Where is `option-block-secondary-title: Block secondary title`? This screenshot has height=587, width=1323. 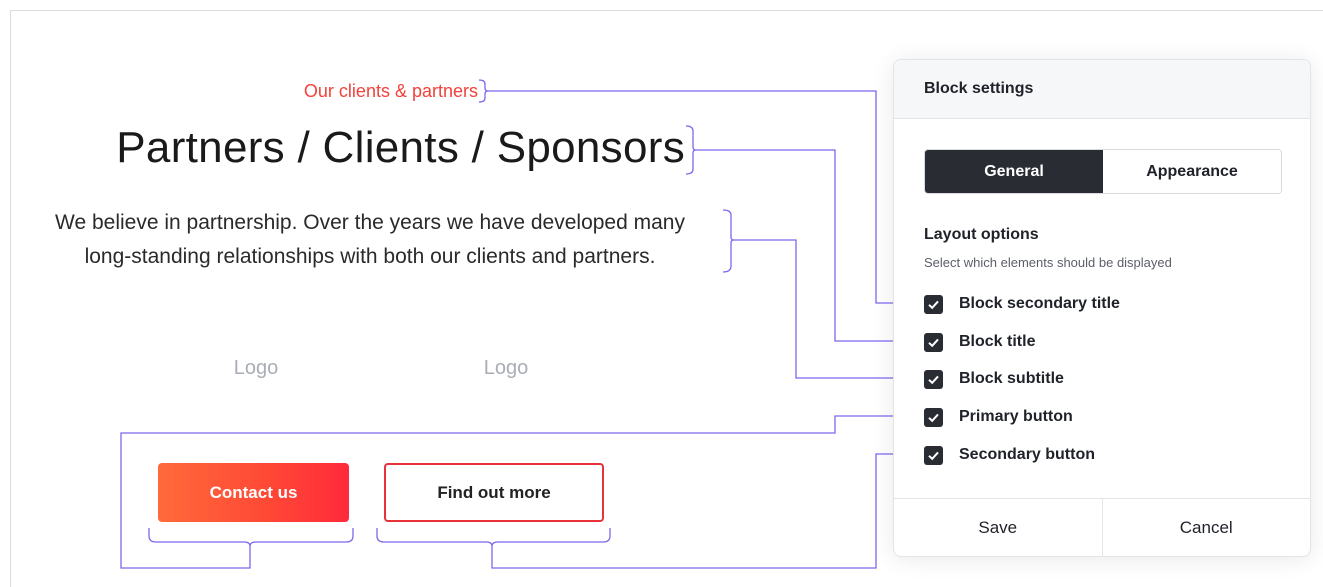
option-block-secondary-title: Block secondary title is located at coordinates (1022, 304).